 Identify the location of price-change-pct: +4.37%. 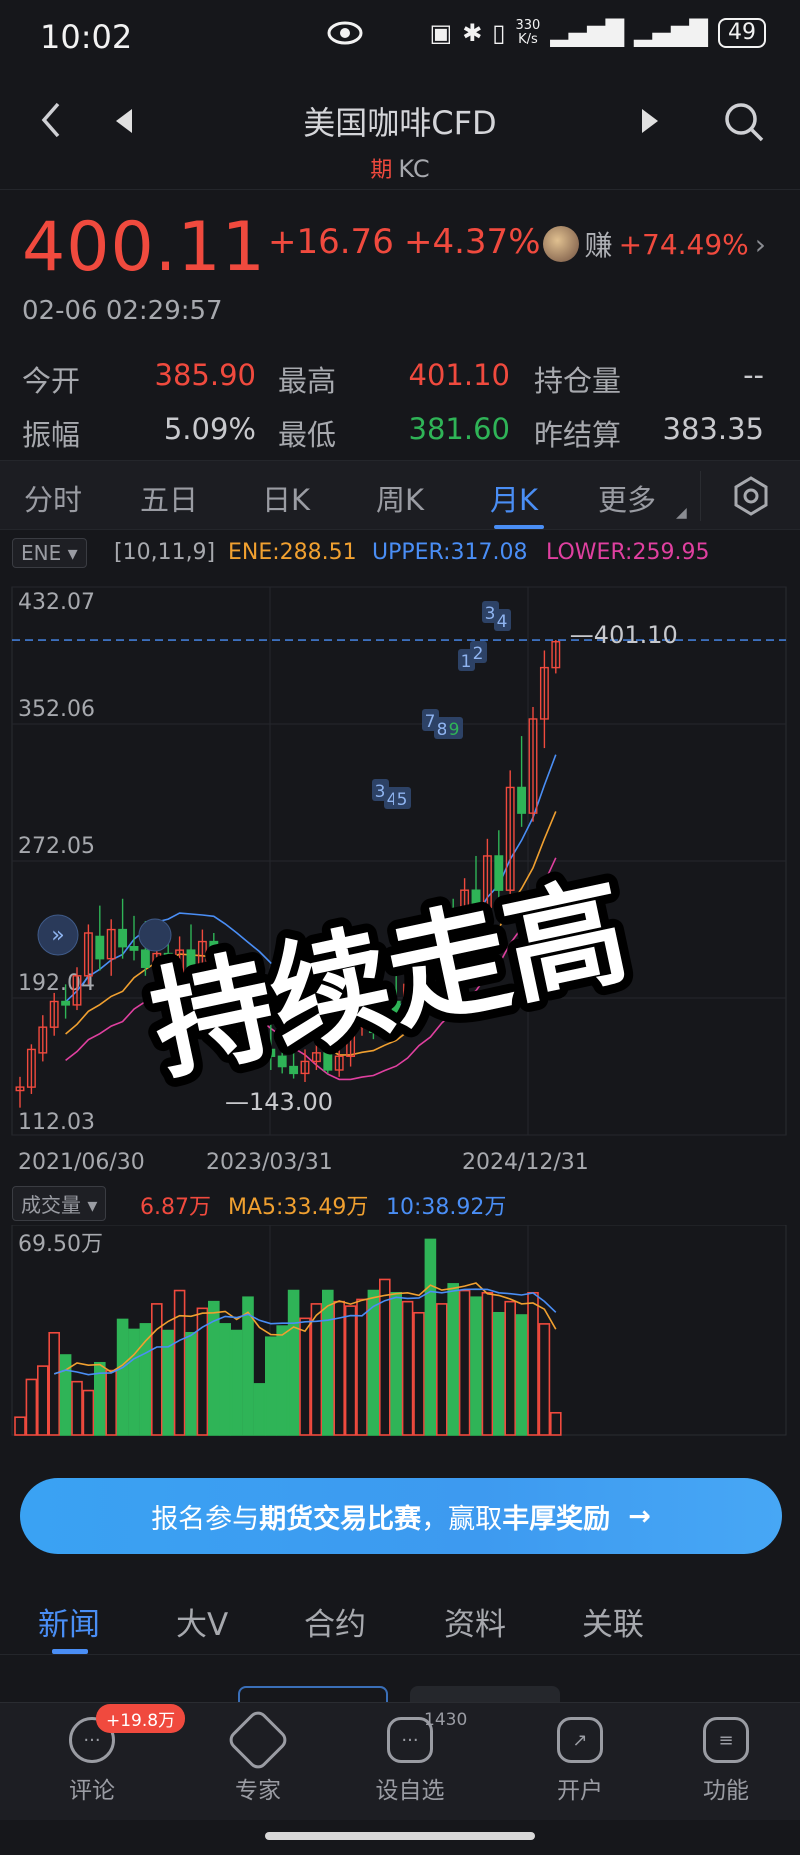
(472, 242).